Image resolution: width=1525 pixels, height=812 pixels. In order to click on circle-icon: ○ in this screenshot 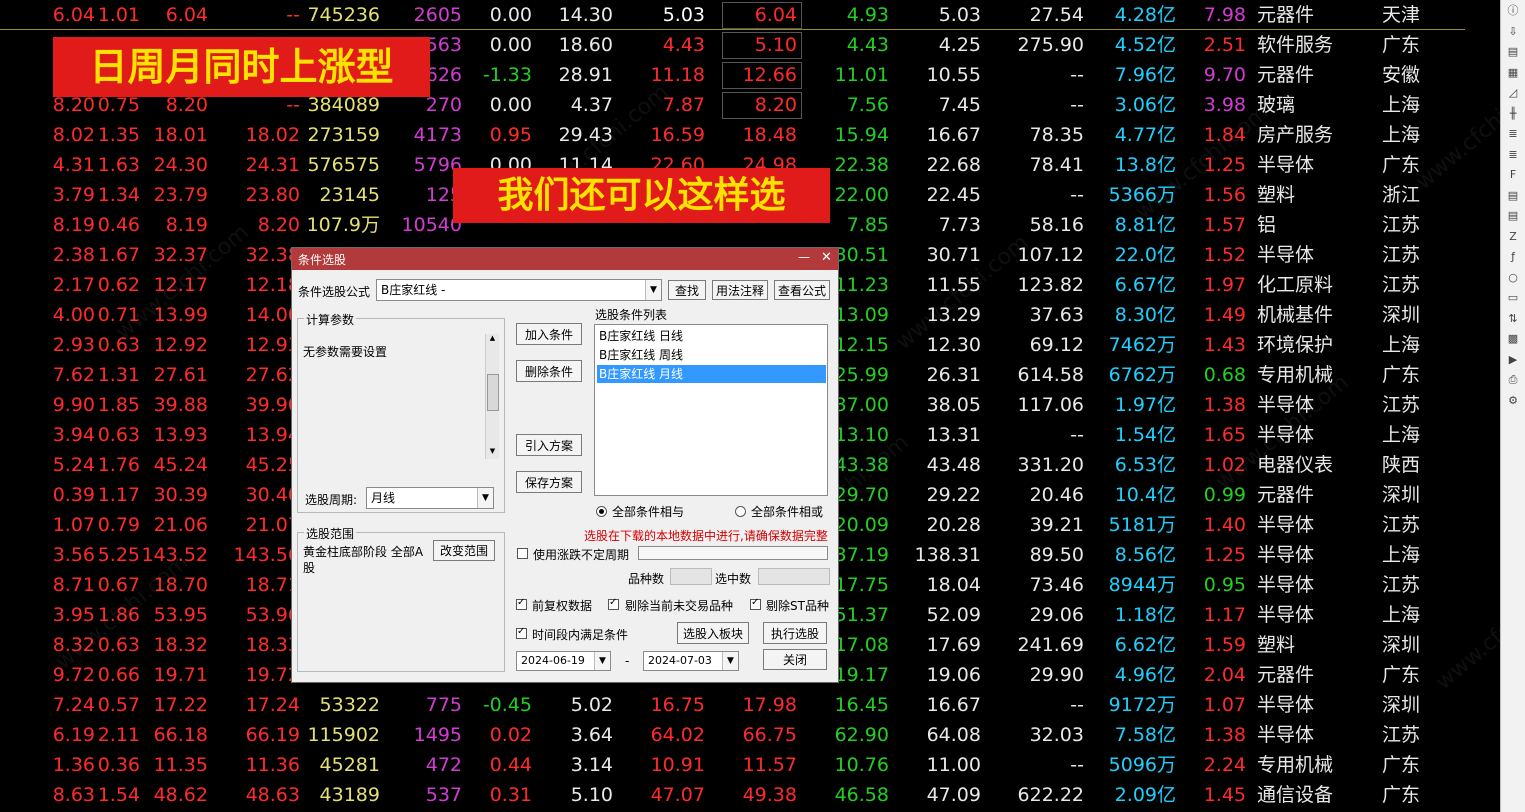, I will do `click(1513, 278)`.